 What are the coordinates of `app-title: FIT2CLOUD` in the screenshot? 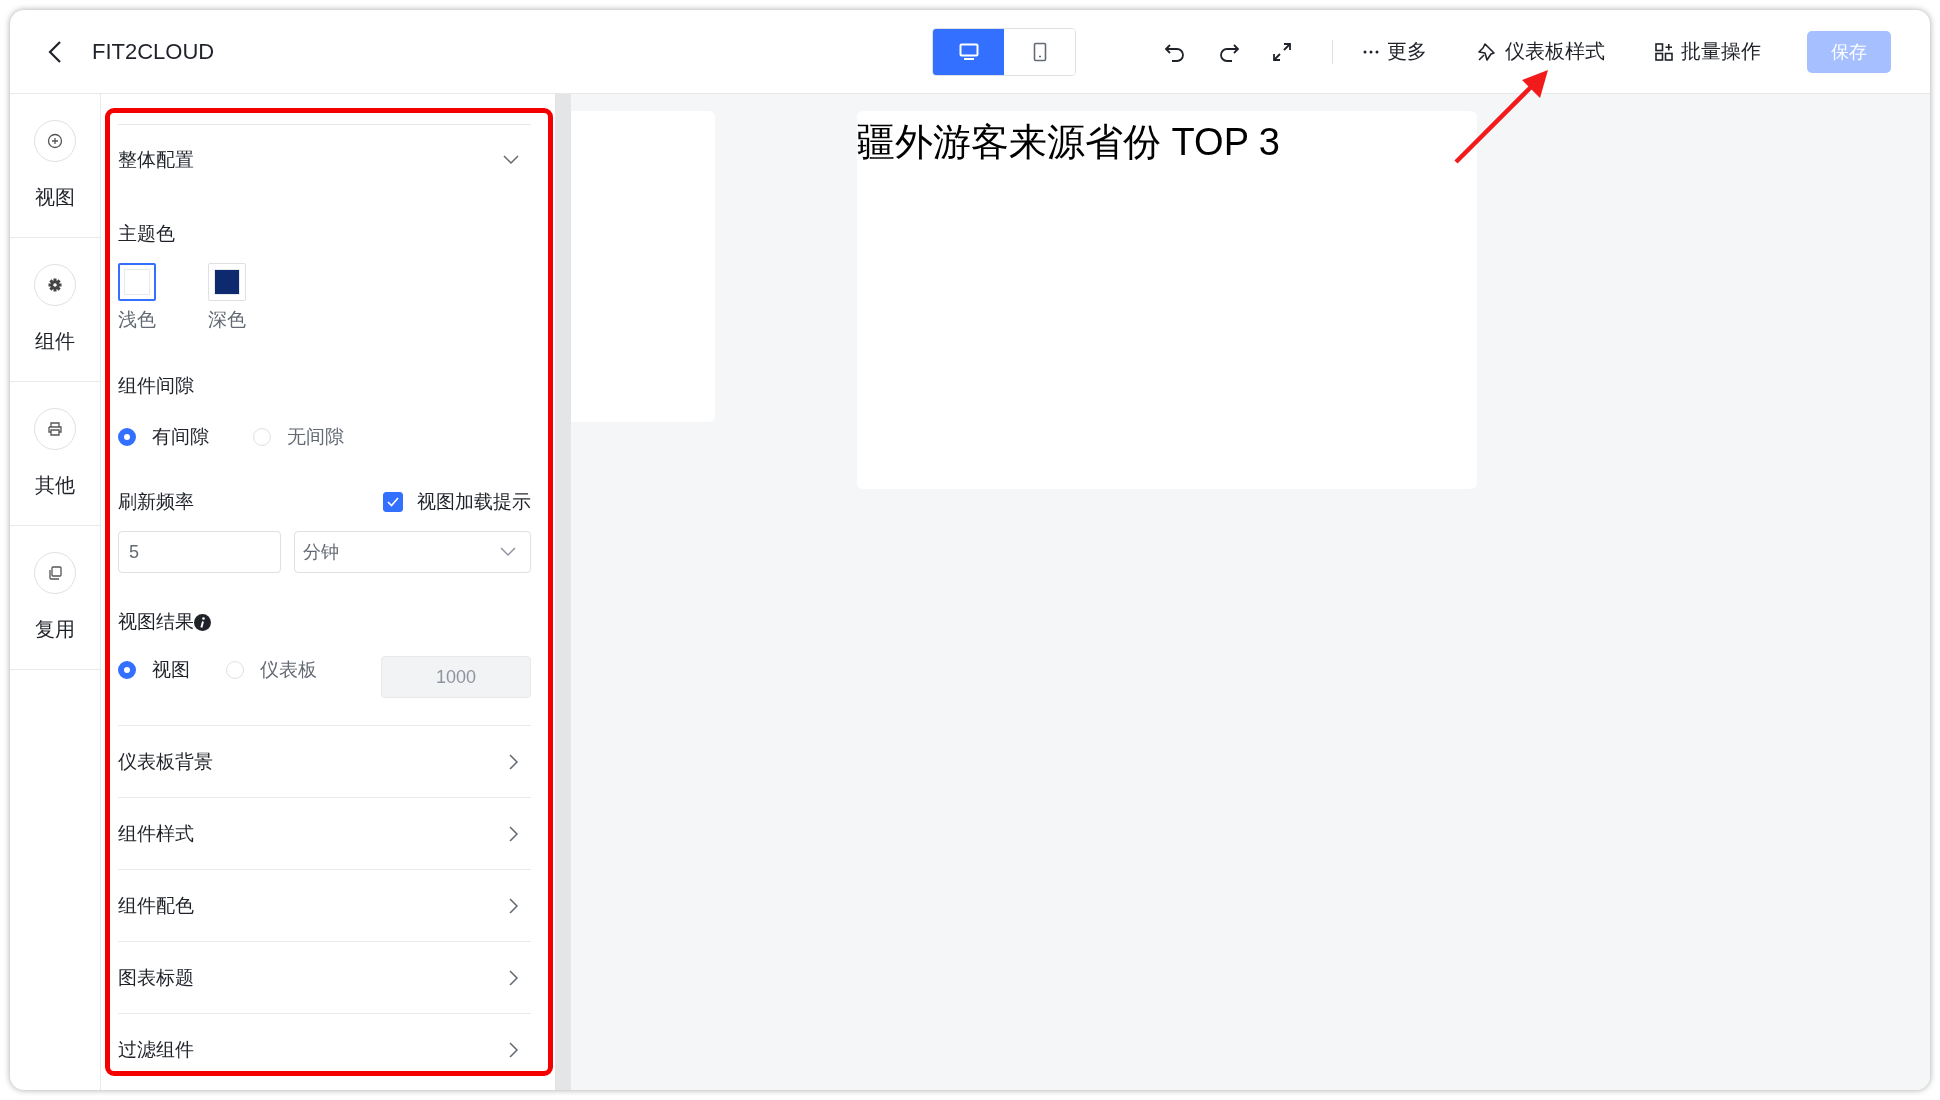 It's located at (154, 51).